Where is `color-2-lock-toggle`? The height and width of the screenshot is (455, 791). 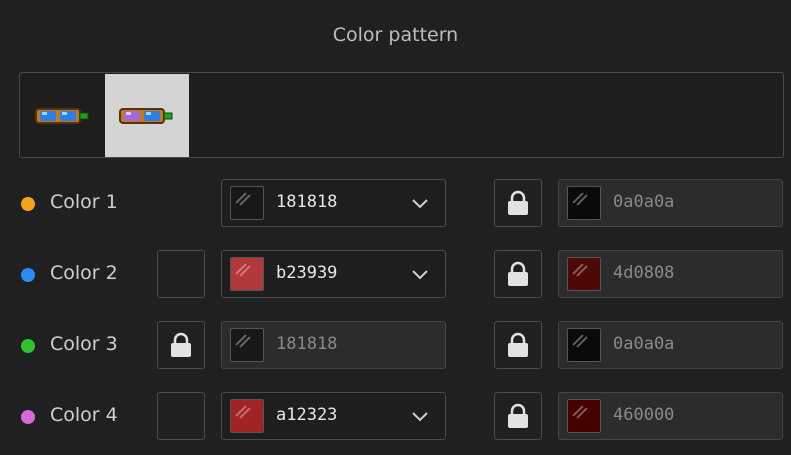 color-2-lock-toggle is located at coordinates (181, 274).